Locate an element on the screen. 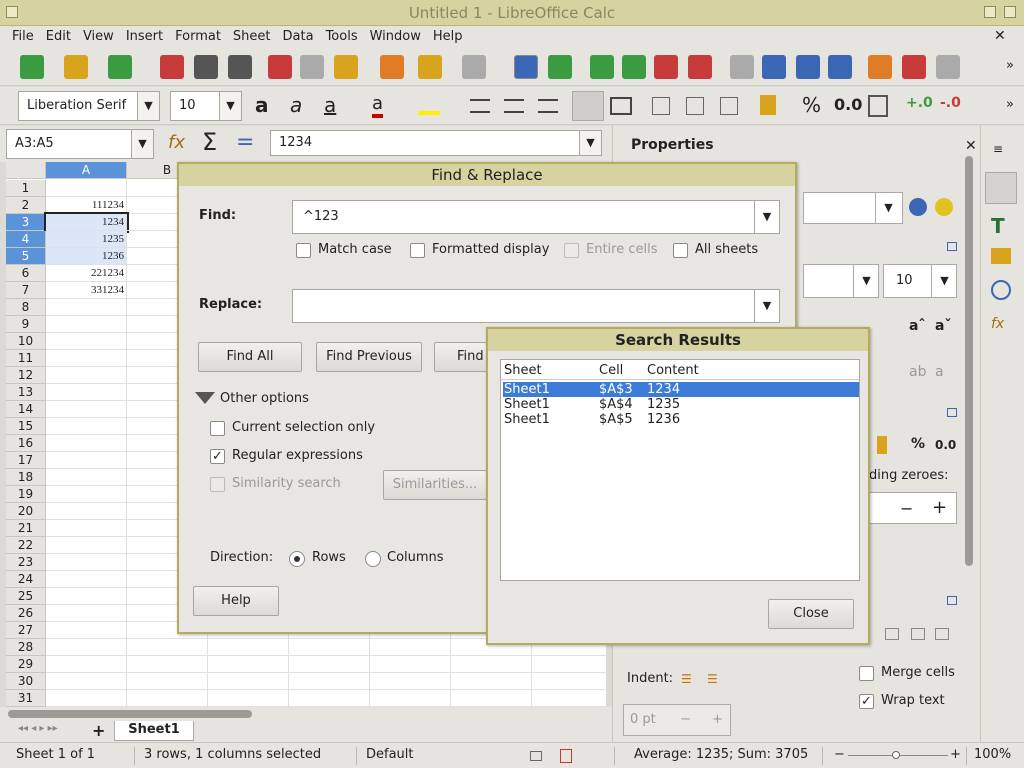  row-header: 4 is located at coordinates (26, 239).